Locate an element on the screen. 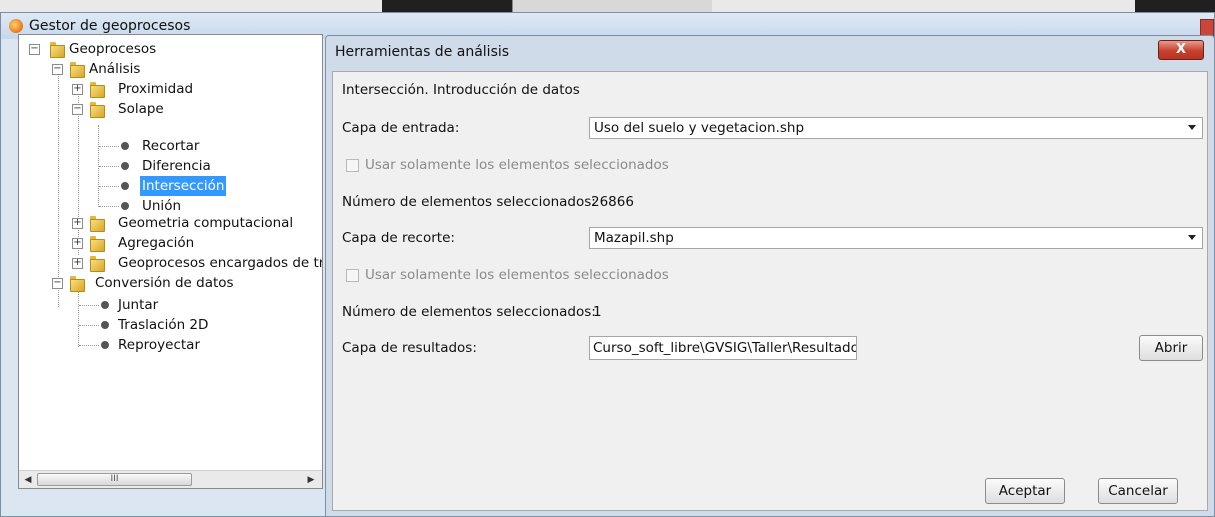 Image resolution: width=1215 pixels, height=517 pixels. dialog-titlebar: Herramientas de análisis is located at coordinates (770, 51).